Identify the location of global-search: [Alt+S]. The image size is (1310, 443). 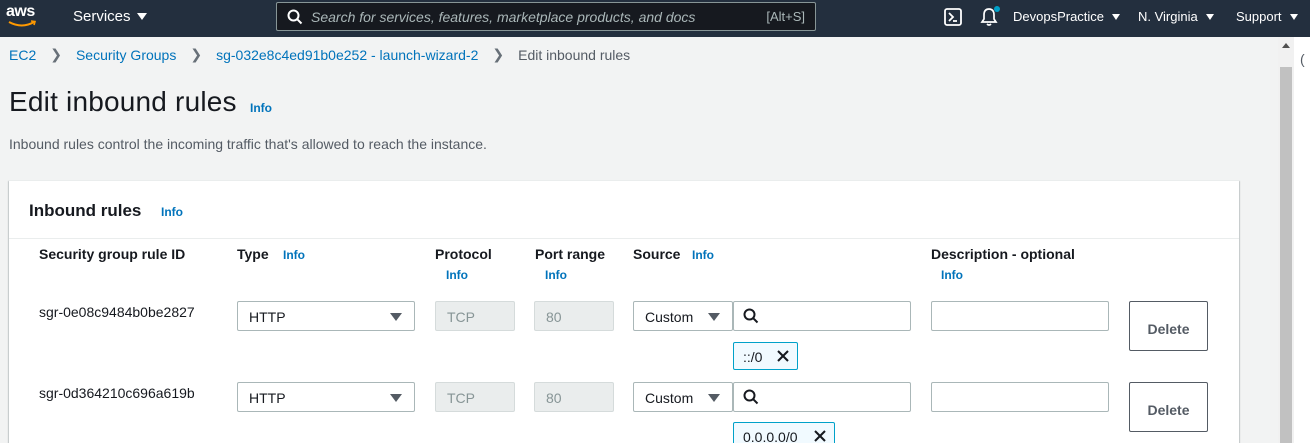
(546, 16).